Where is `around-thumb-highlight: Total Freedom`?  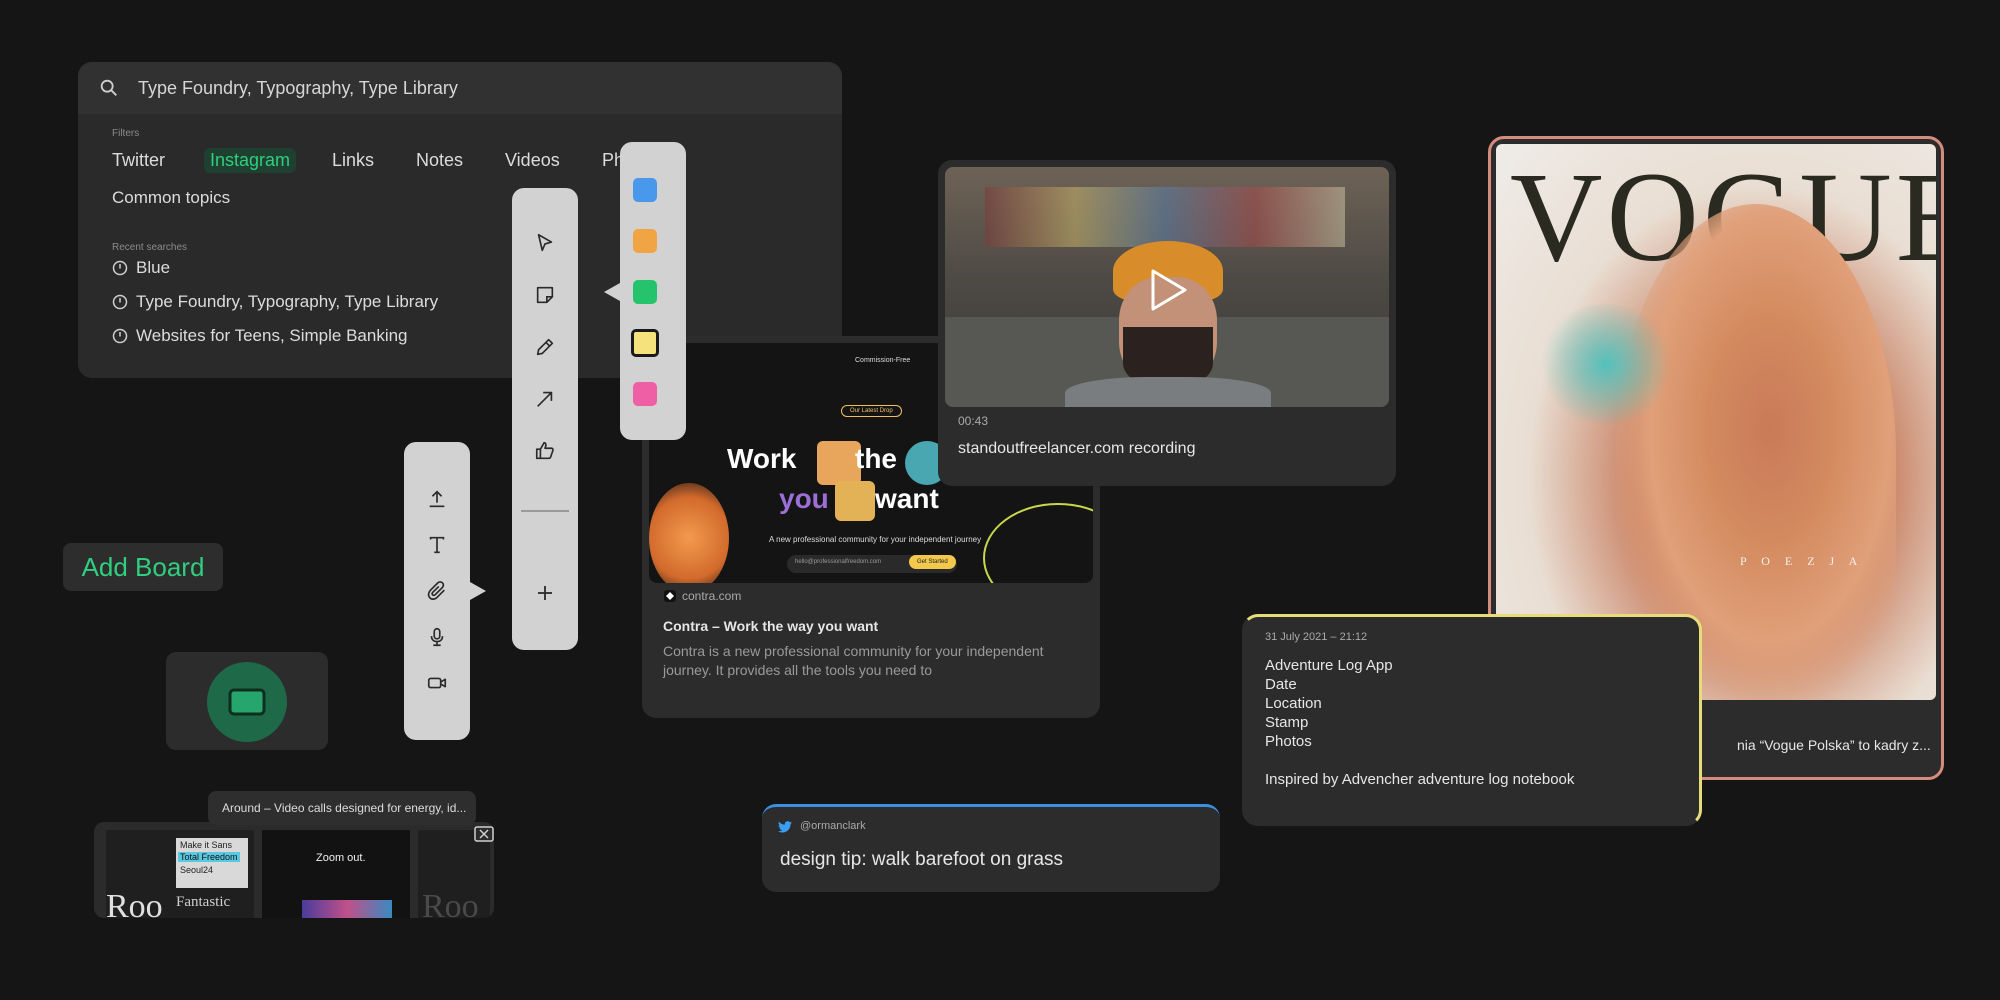 around-thumb-highlight: Total Freedom is located at coordinates (209, 857).